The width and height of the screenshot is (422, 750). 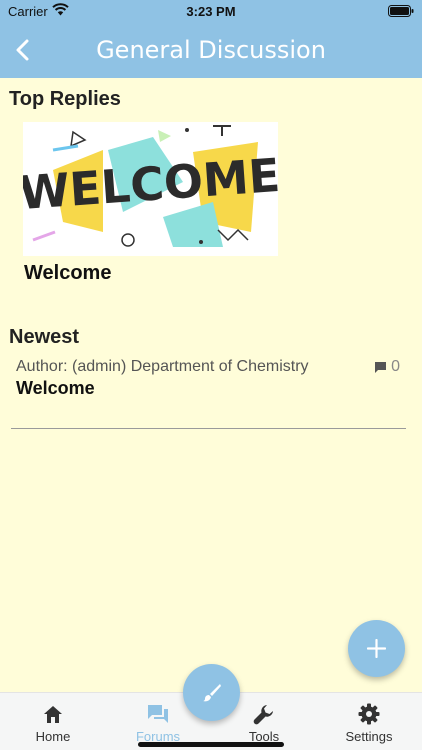 What do you see at coordinates (369, 714) in the screenshot?
I see `gear-icon` at bounding box center [369, 714].